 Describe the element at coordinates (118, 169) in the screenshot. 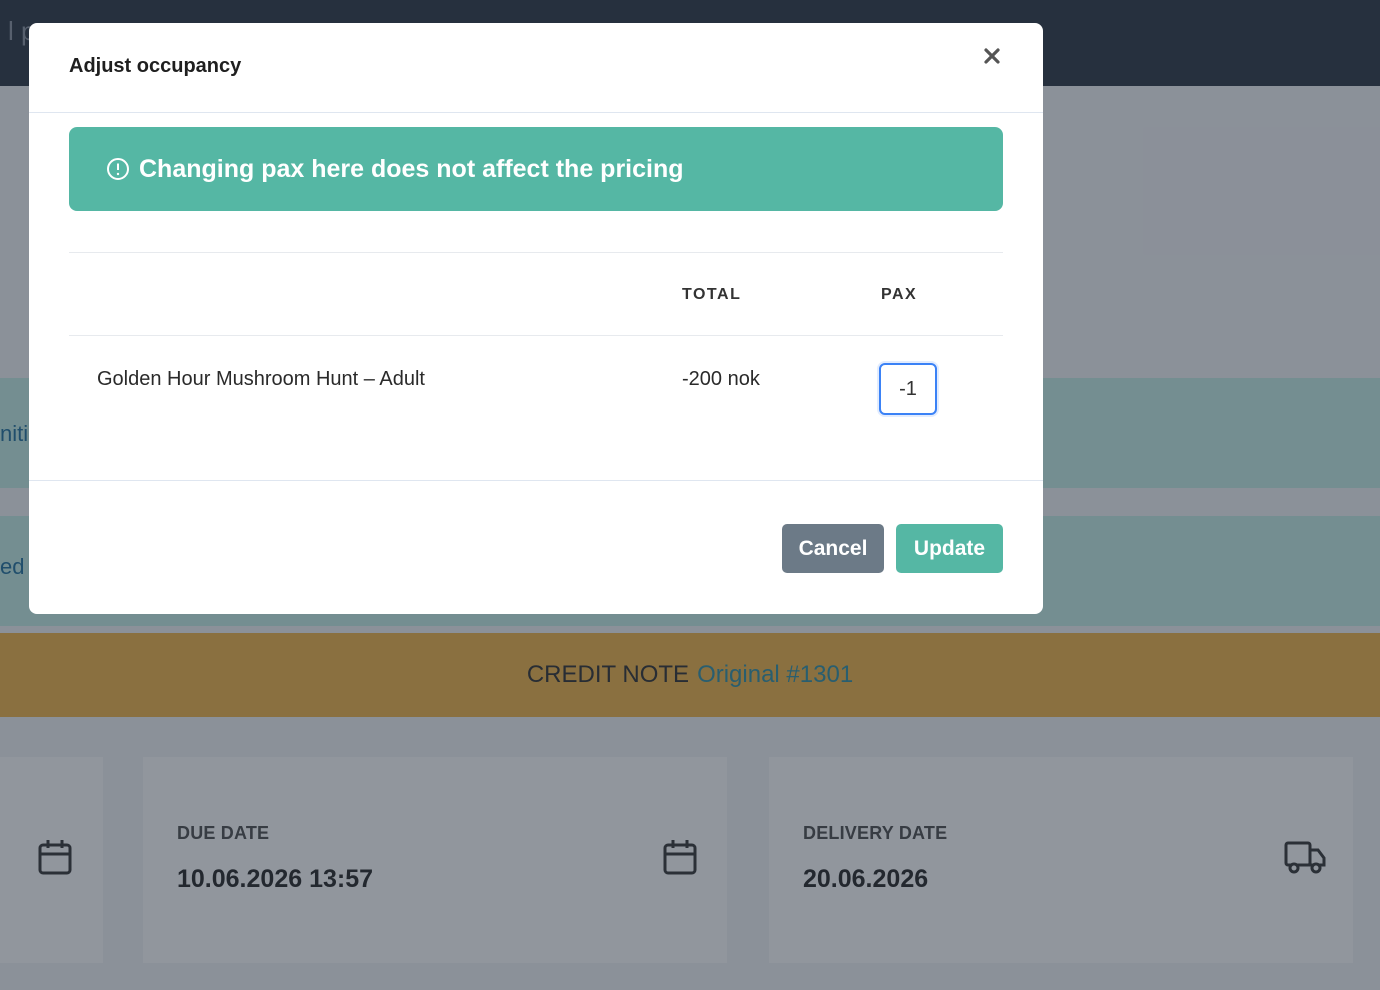

I see `info-circle-icon` at that location.